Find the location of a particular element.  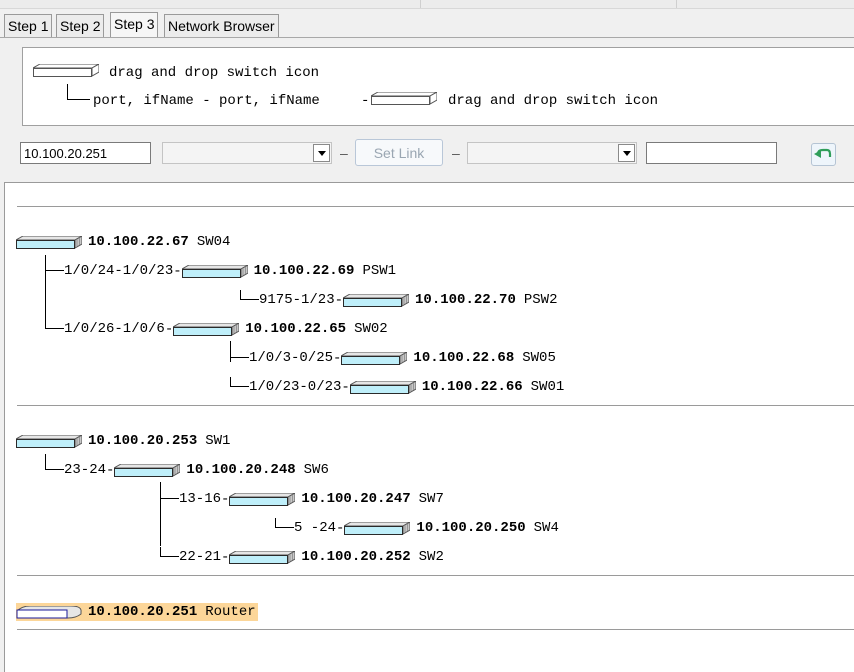

node-ip: 10.100.22.67 is located at coordinates (138, 242).